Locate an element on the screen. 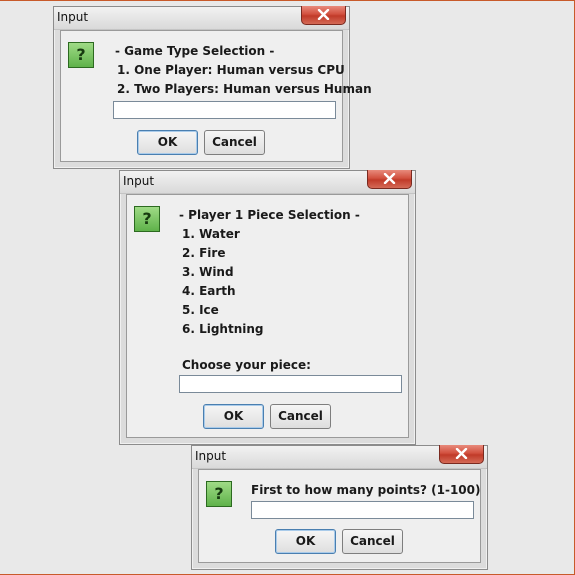 The width and height of the screenshot is (575, 575). option-ice: 5. Ice is located at coordinates (200, 310).